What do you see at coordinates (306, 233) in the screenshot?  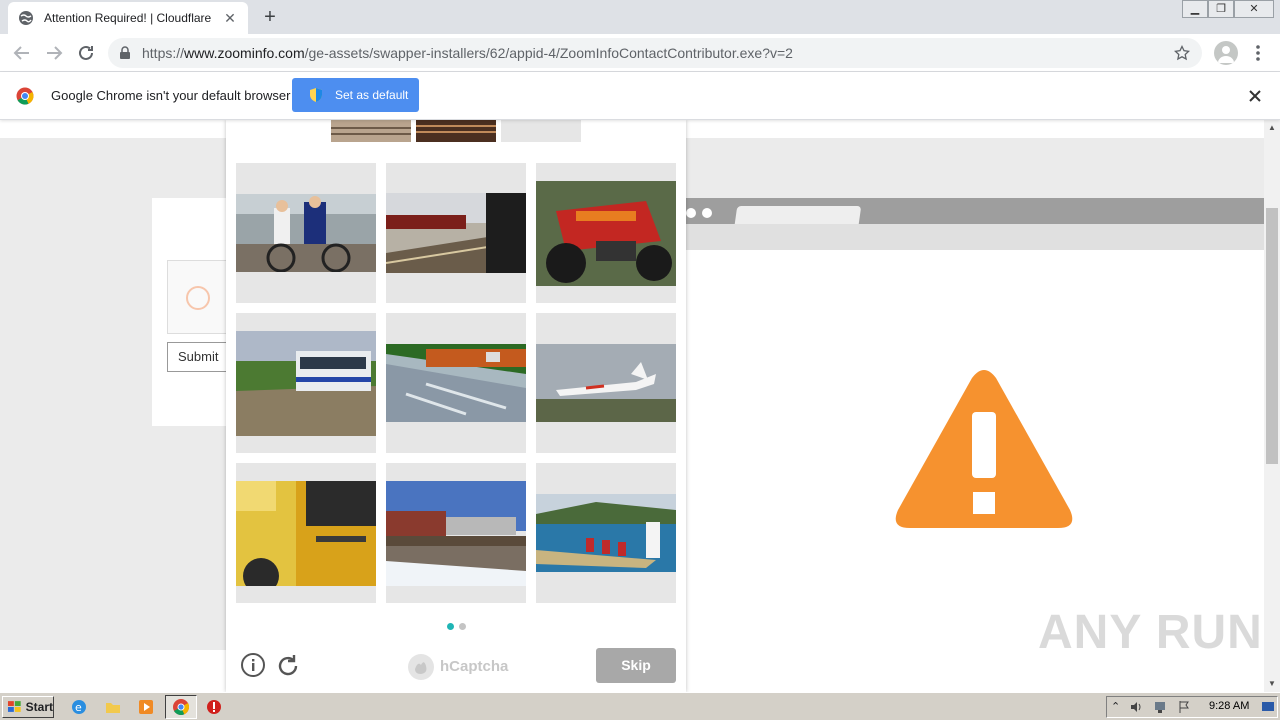 I see `captcha-tile-cyclists` at bounding box center [306, 233].